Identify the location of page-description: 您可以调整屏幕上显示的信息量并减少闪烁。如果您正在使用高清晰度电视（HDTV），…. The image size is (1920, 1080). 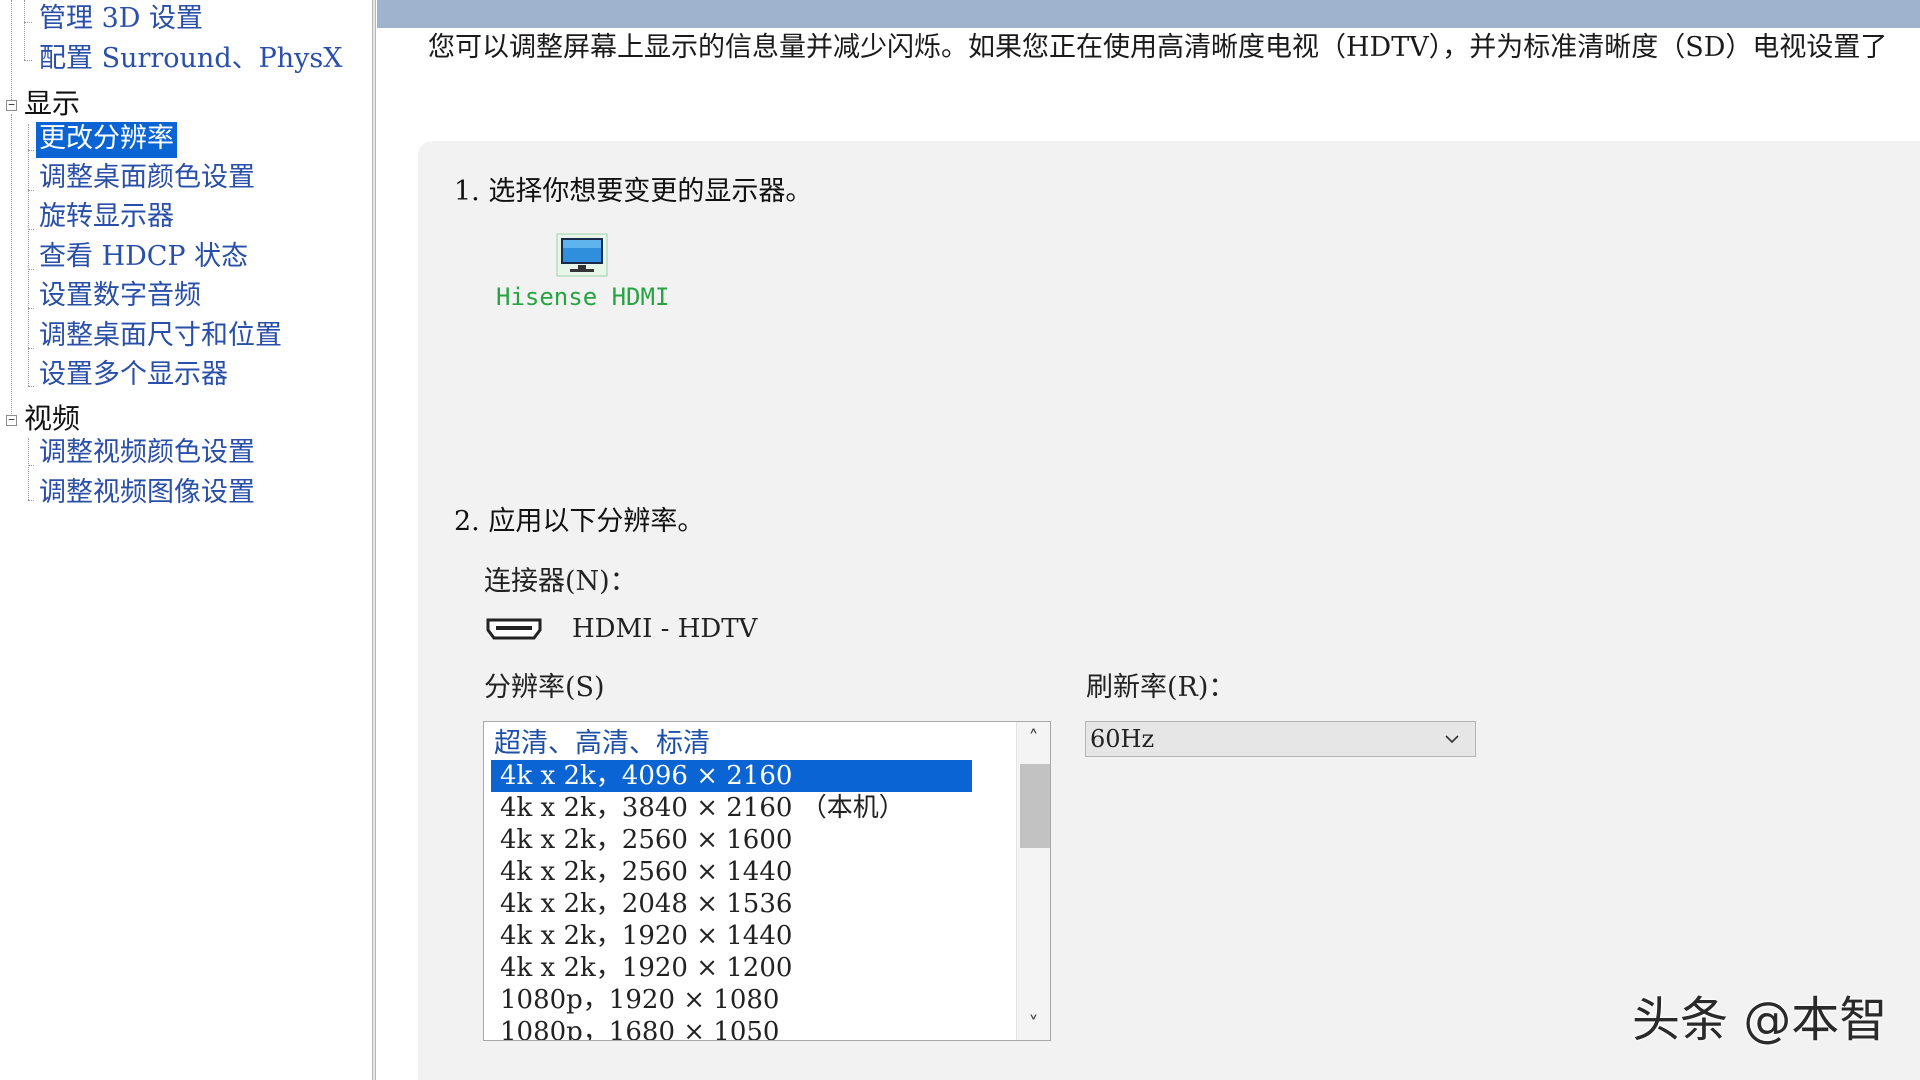
(1158, 47).